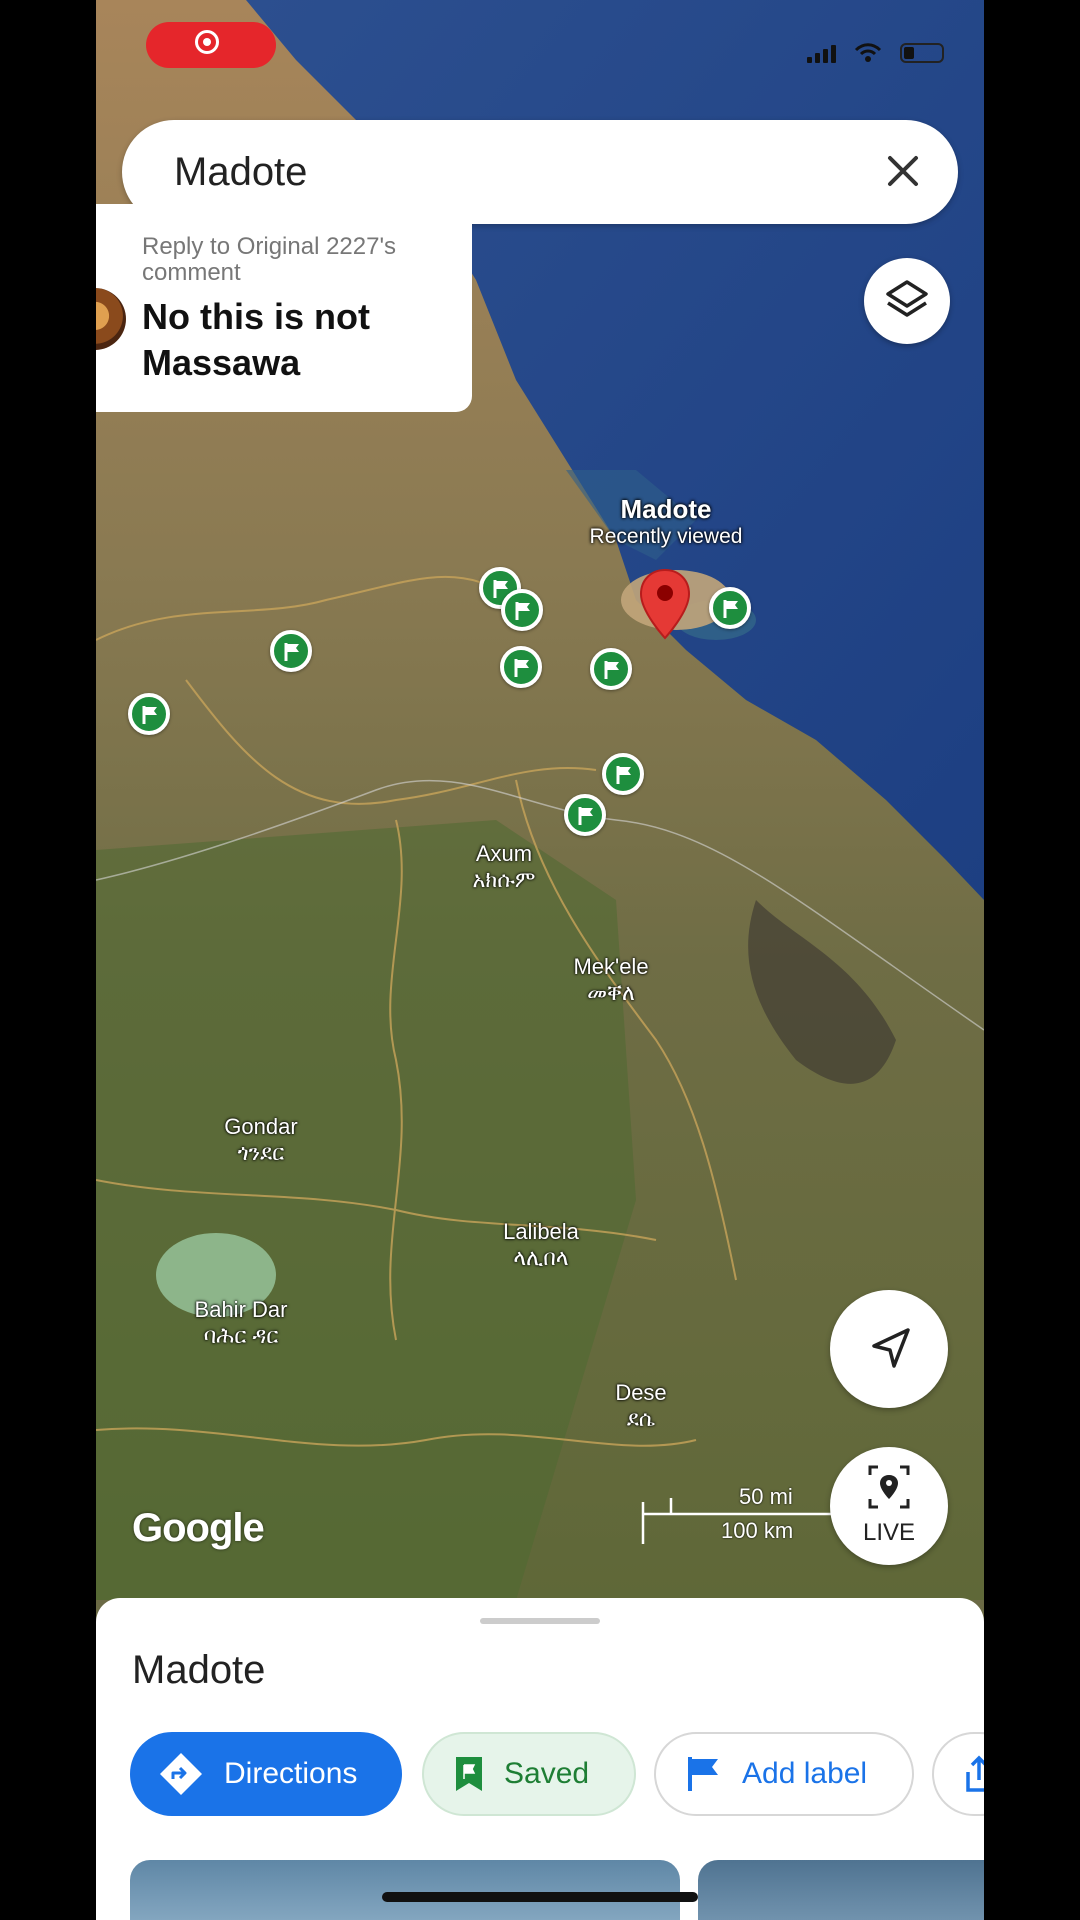 The width and height of the screenshot is (1080, 1920). What do you see at coordinates (291, 1773) in the screenshot?
I see `directions-label: Directions` at bounding box center [291, 1773].